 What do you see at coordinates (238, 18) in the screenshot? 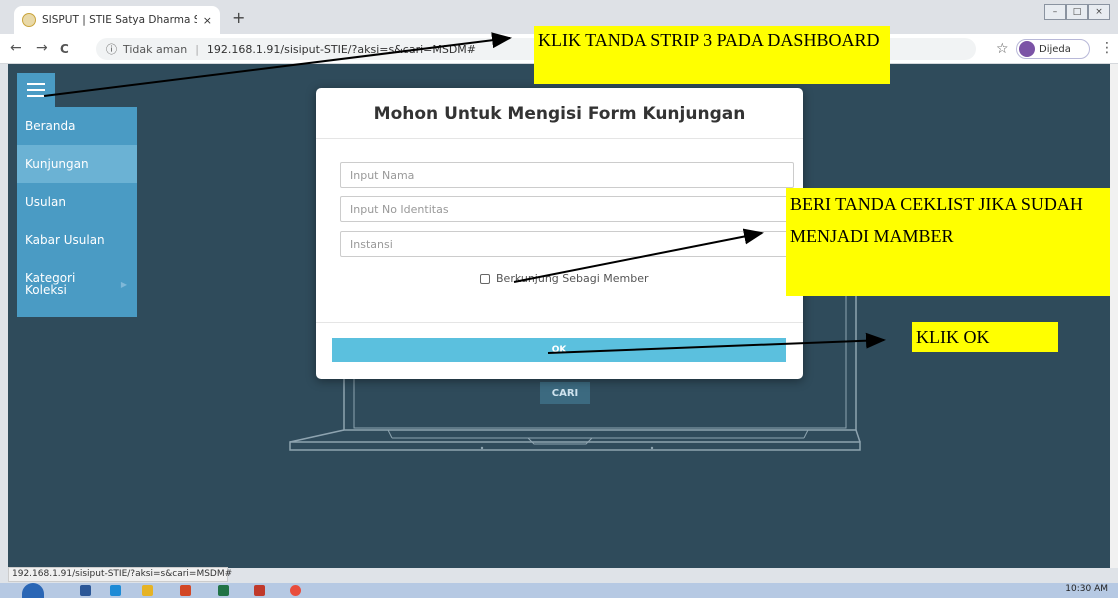
I see `new-tab-button: +` at bounding box center [238, 18].